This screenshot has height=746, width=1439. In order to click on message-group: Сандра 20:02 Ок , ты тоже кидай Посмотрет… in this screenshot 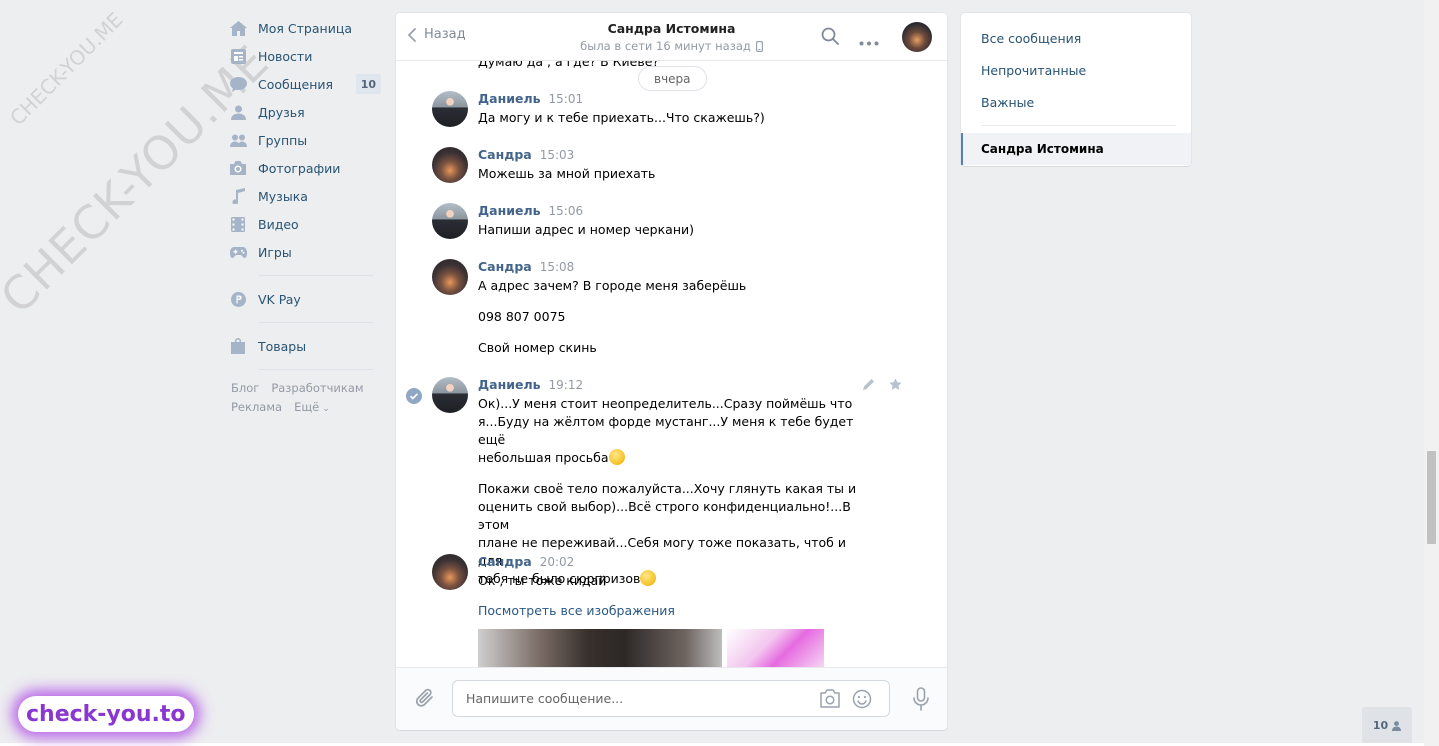, I will do `click(647, 610)`.